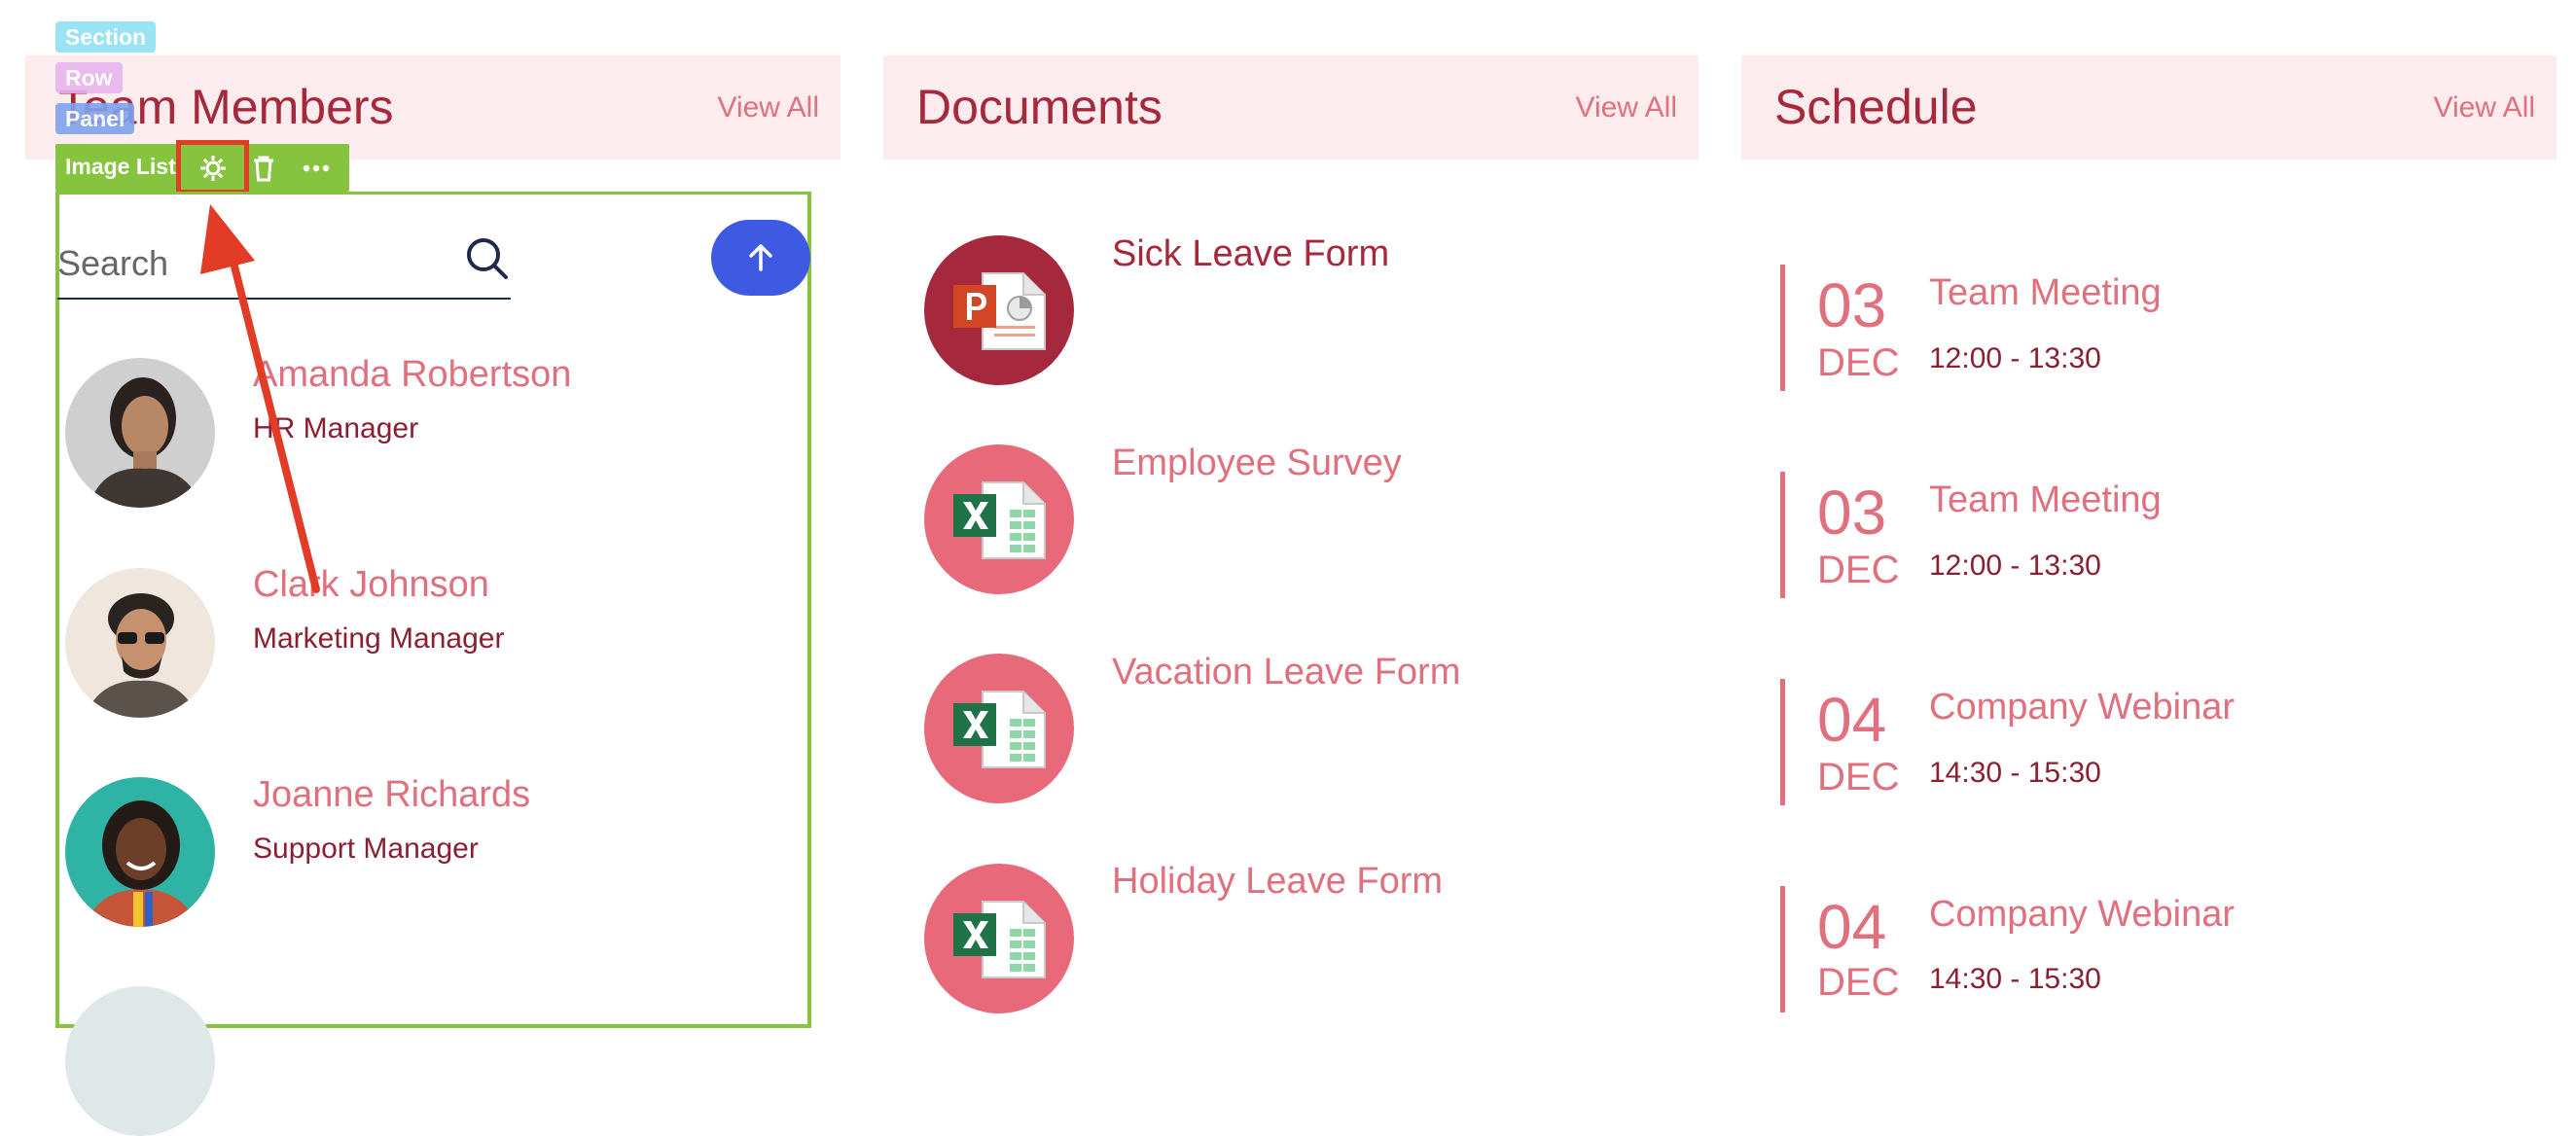 The height and width of the screenshot is (1136, 2576). What do you see at coordinates (2484, 107) in the screenshot?
I see `schedule-view-all-link: View All` at bounding box center [2484, 107].